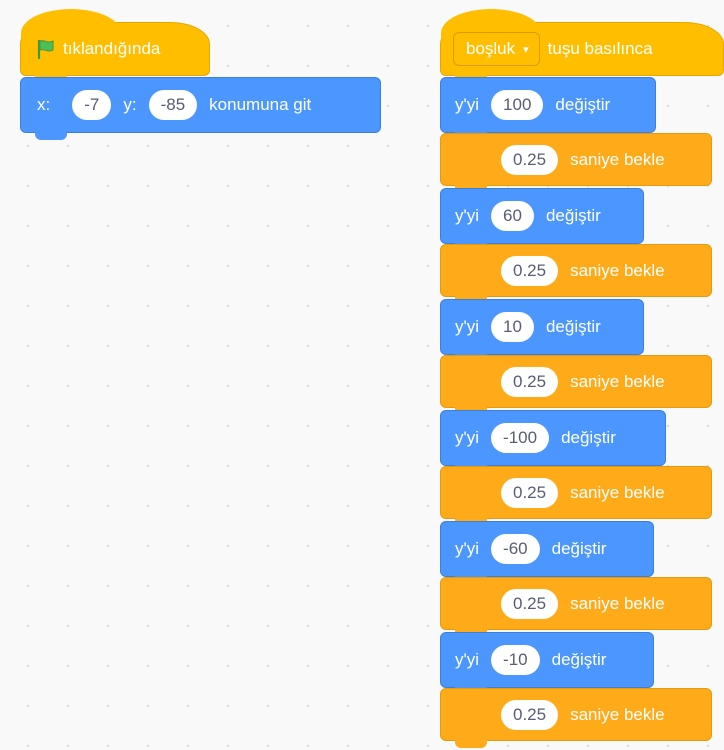  What do you see at coordinates (112, 48) in the screenshot?
I see `hat-label: tıklandığında` at bounding box center [112, 48].